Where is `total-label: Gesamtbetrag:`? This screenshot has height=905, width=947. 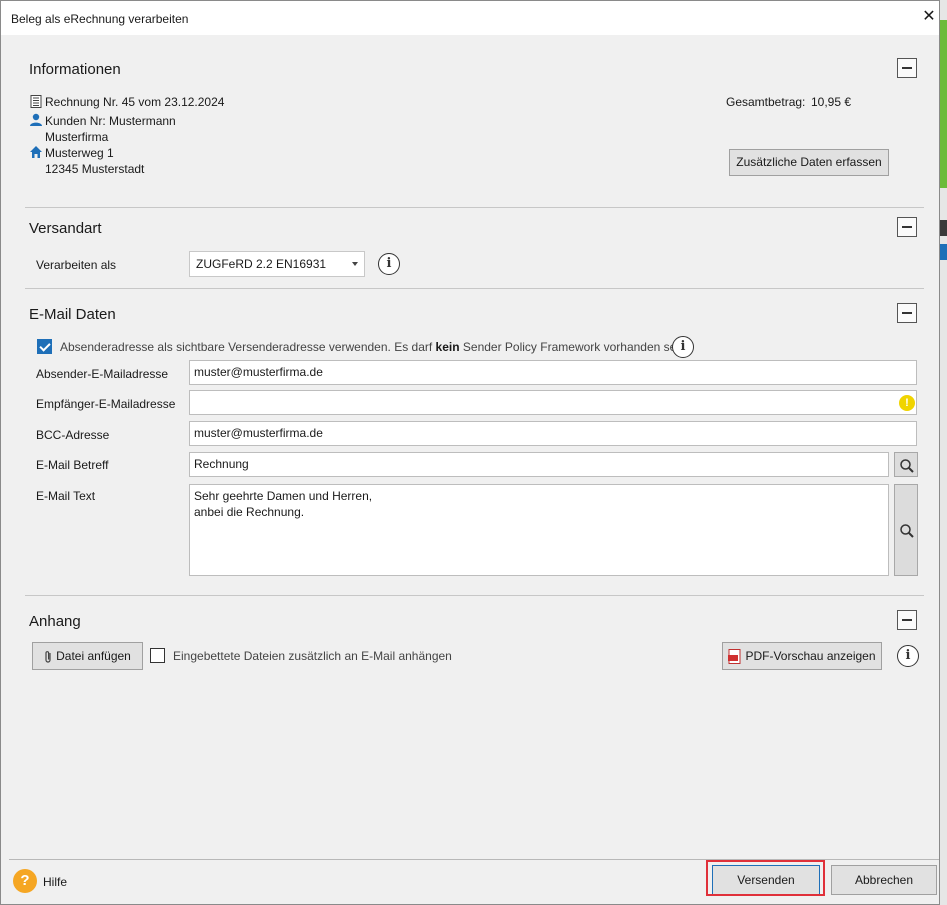
total-label: Gesamtbetrag: is located at coordinates (766, 102).